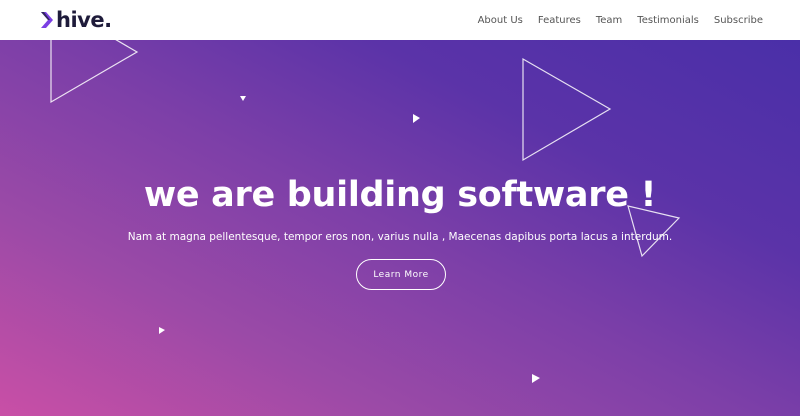 This screenshot has width=800, height=416. Describe the element at coordinates (668, 20) in the screenshot. I see `nav-link-testimonials: Testimonials` at that location.